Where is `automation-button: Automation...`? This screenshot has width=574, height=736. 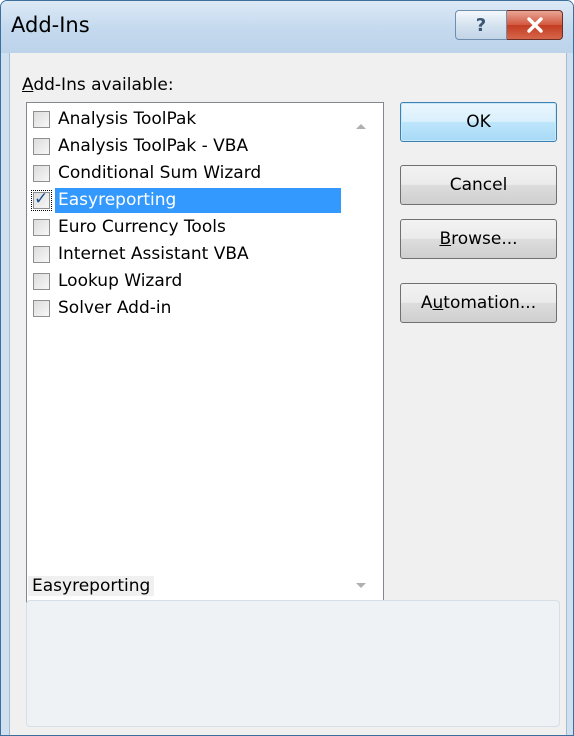
automation-button: Automation... is located at coordinates (478, 303).